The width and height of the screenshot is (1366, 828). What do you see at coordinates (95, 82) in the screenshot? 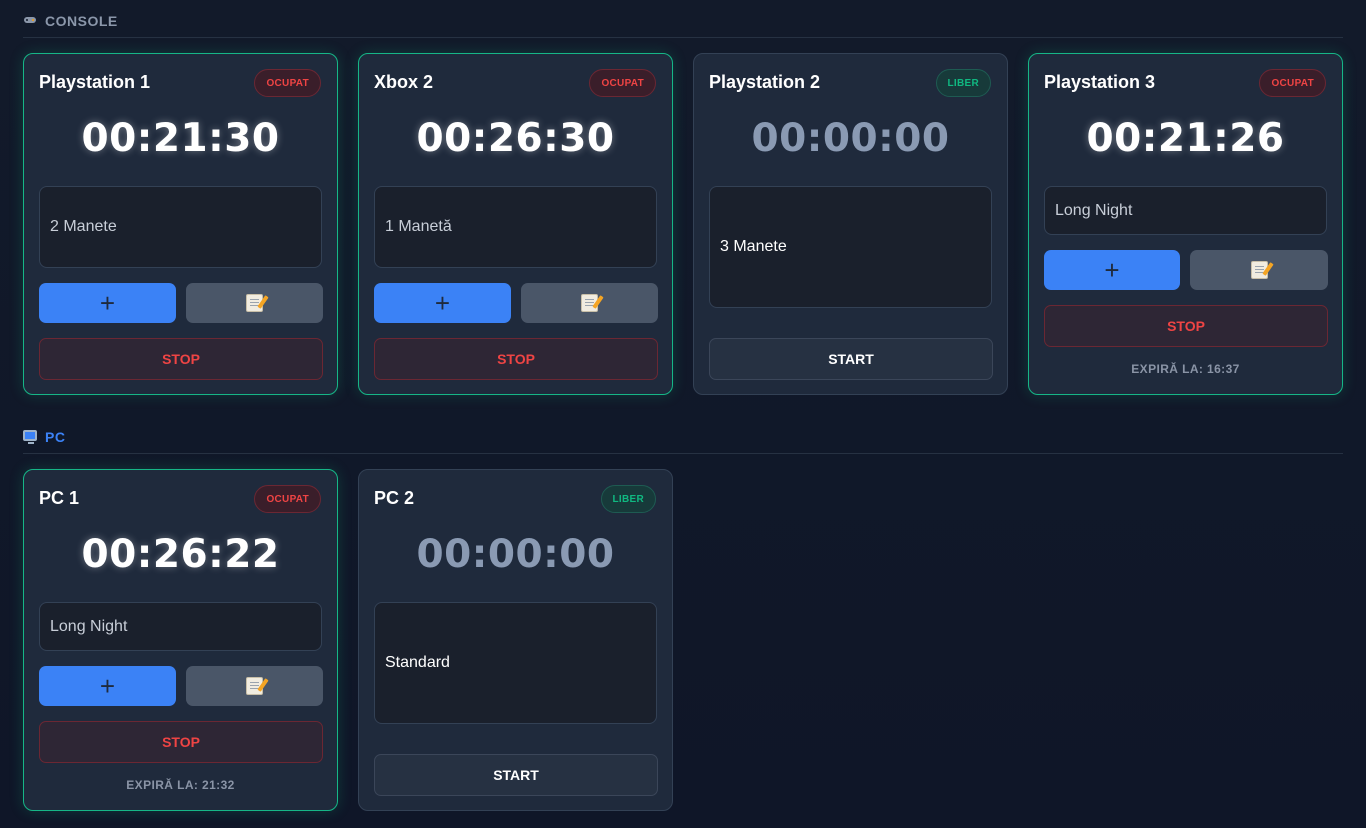
I see `station-name: Playstation 1` at bounding box center [95, 82].